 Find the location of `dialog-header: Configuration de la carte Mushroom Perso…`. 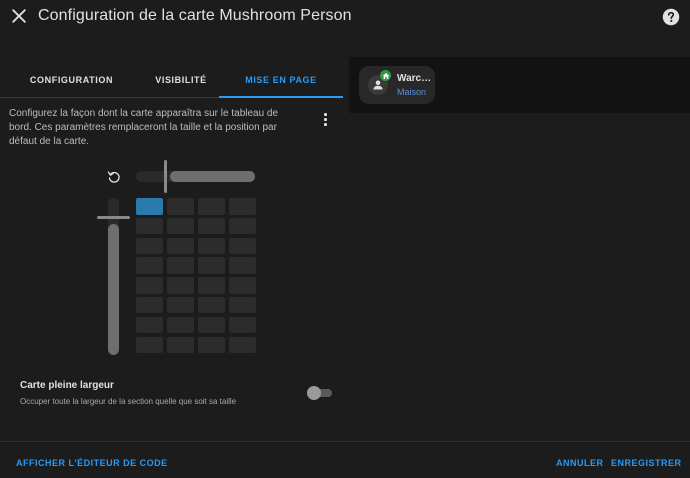

dialog-header: Configuration de la carte Mushroom Perso… is located at coordinates (345, 17).